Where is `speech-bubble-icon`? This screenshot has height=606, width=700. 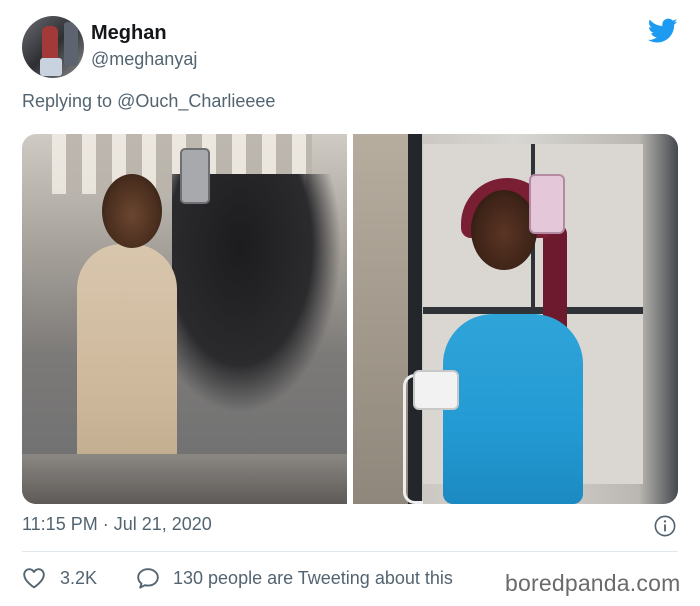 speech-bubble-icon is located at coordinates (148, 578).